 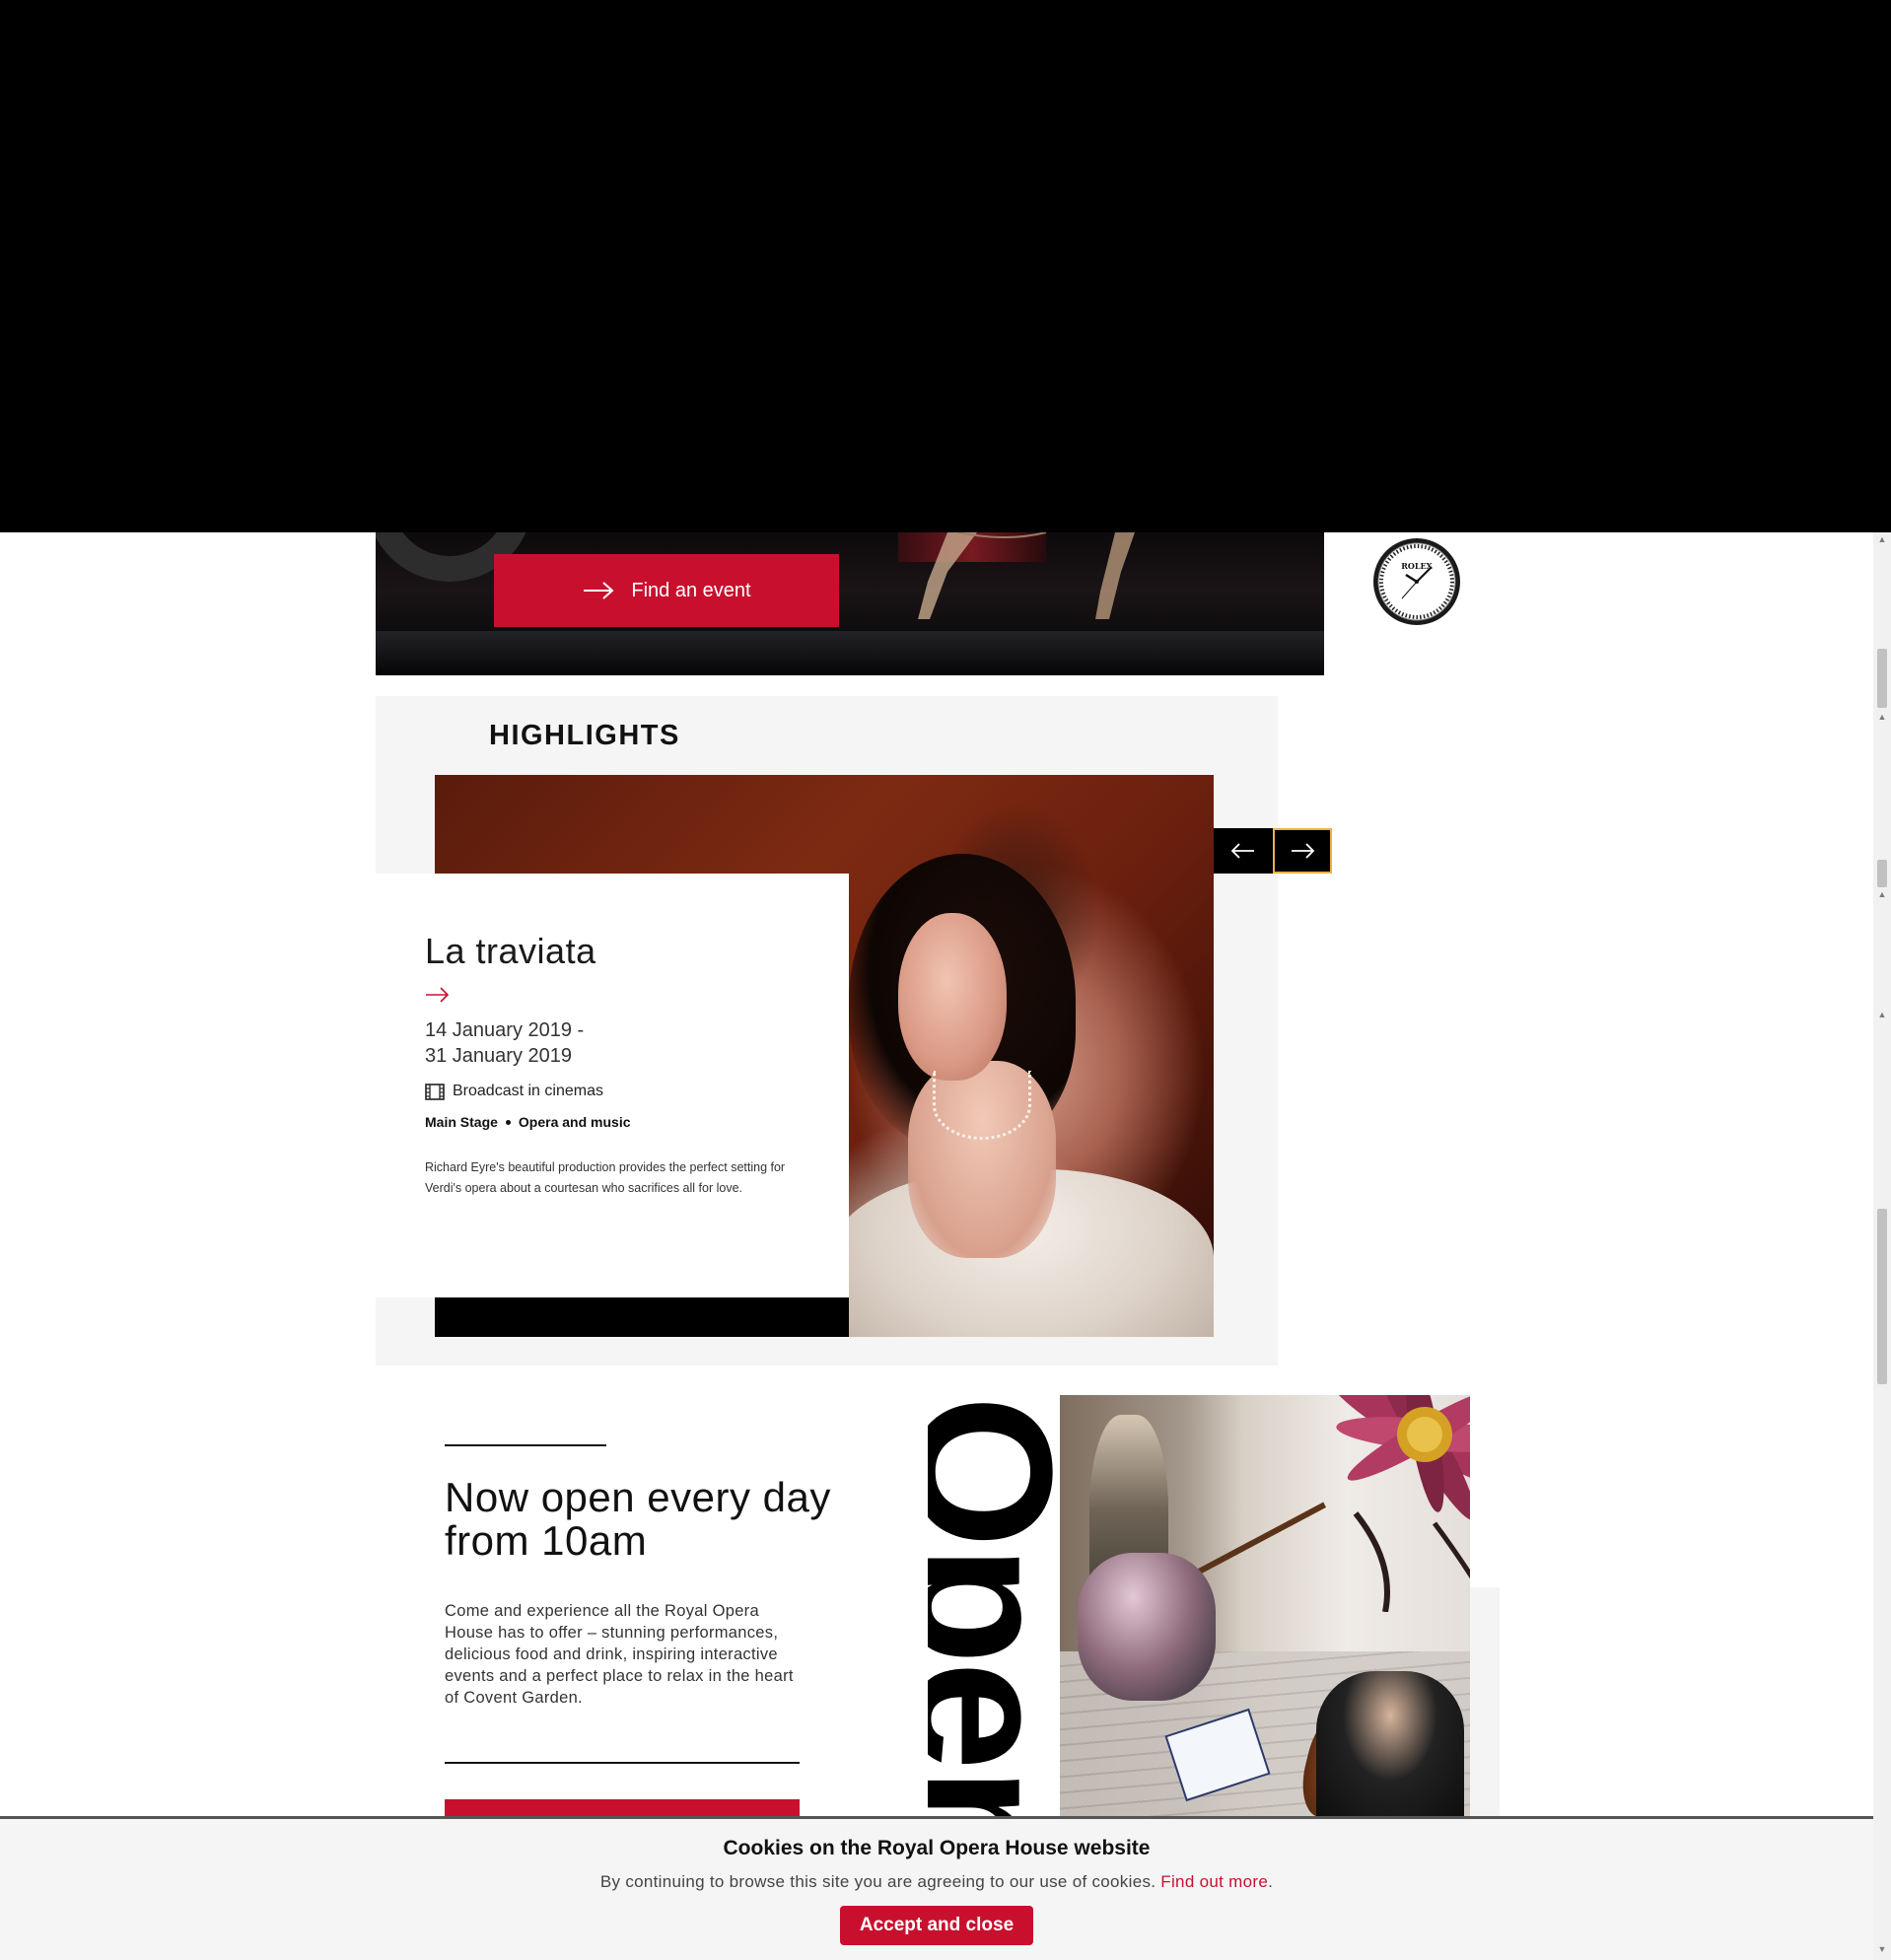 I want to click on open-photo, so click(x=1265, y=1607).